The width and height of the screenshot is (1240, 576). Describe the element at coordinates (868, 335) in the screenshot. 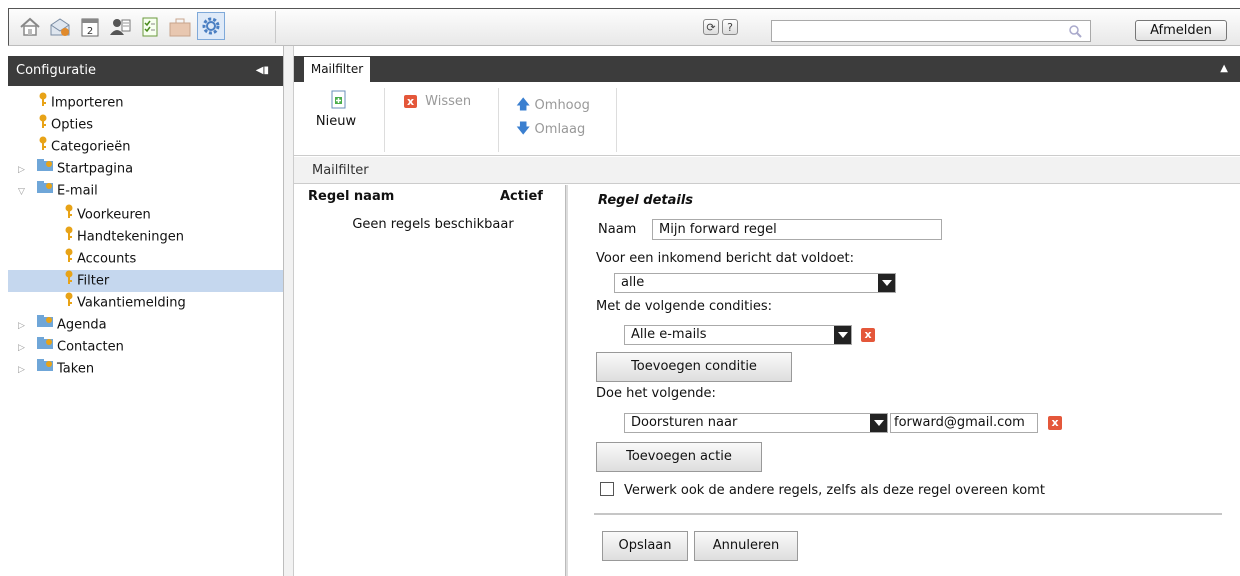

I see `remove-condition-icon: x` at that location.